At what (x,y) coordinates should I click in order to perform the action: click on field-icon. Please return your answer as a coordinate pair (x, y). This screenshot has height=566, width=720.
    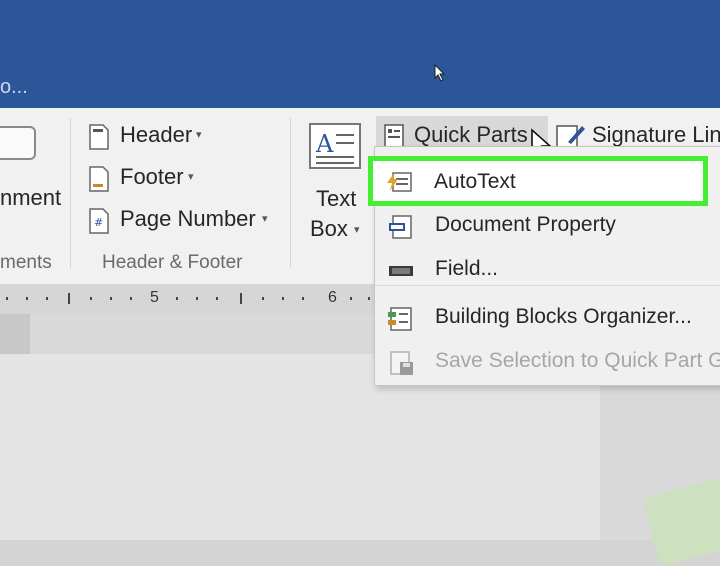
    Looking at the image, I should click on (401, 271).